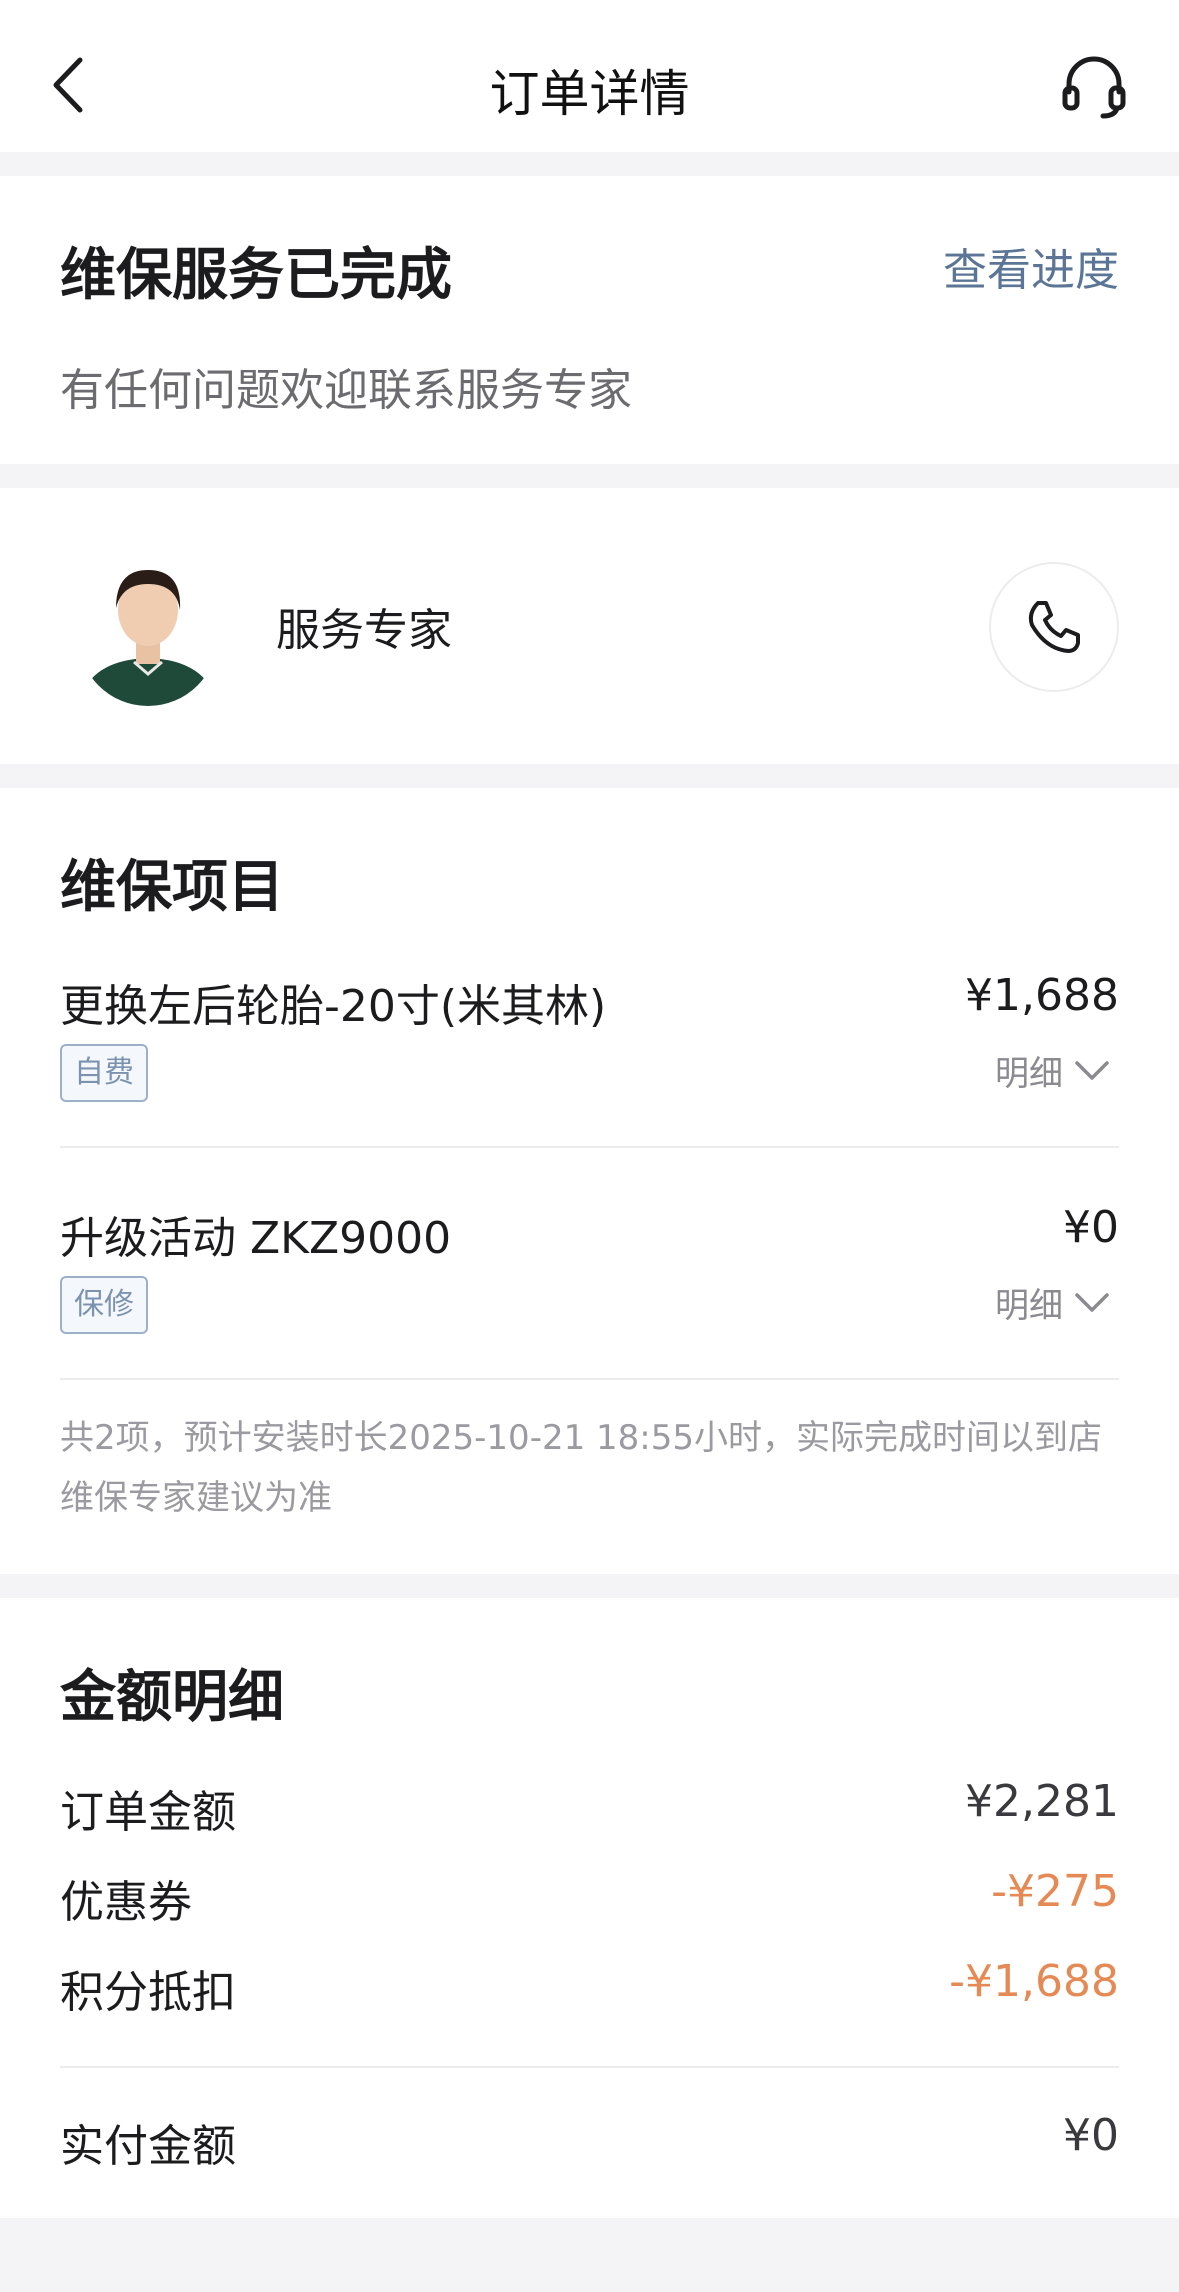 This screenshot has height=2292, width=1179. Describe the element at coordinates (104, 1073) in the screenshot. I see `item-tag: 自费` at that location.